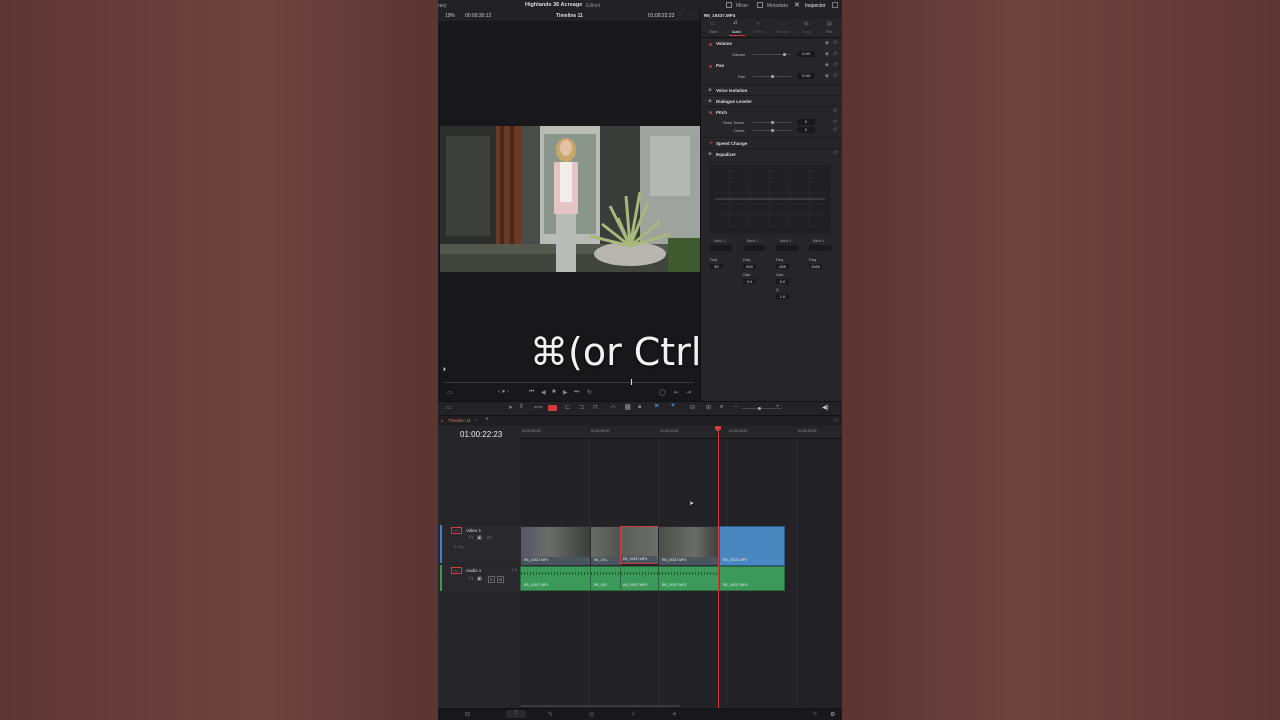 This screenshot has width=1280, height=720. I want to click on band-1-type-dropdown, so click(721, 248).